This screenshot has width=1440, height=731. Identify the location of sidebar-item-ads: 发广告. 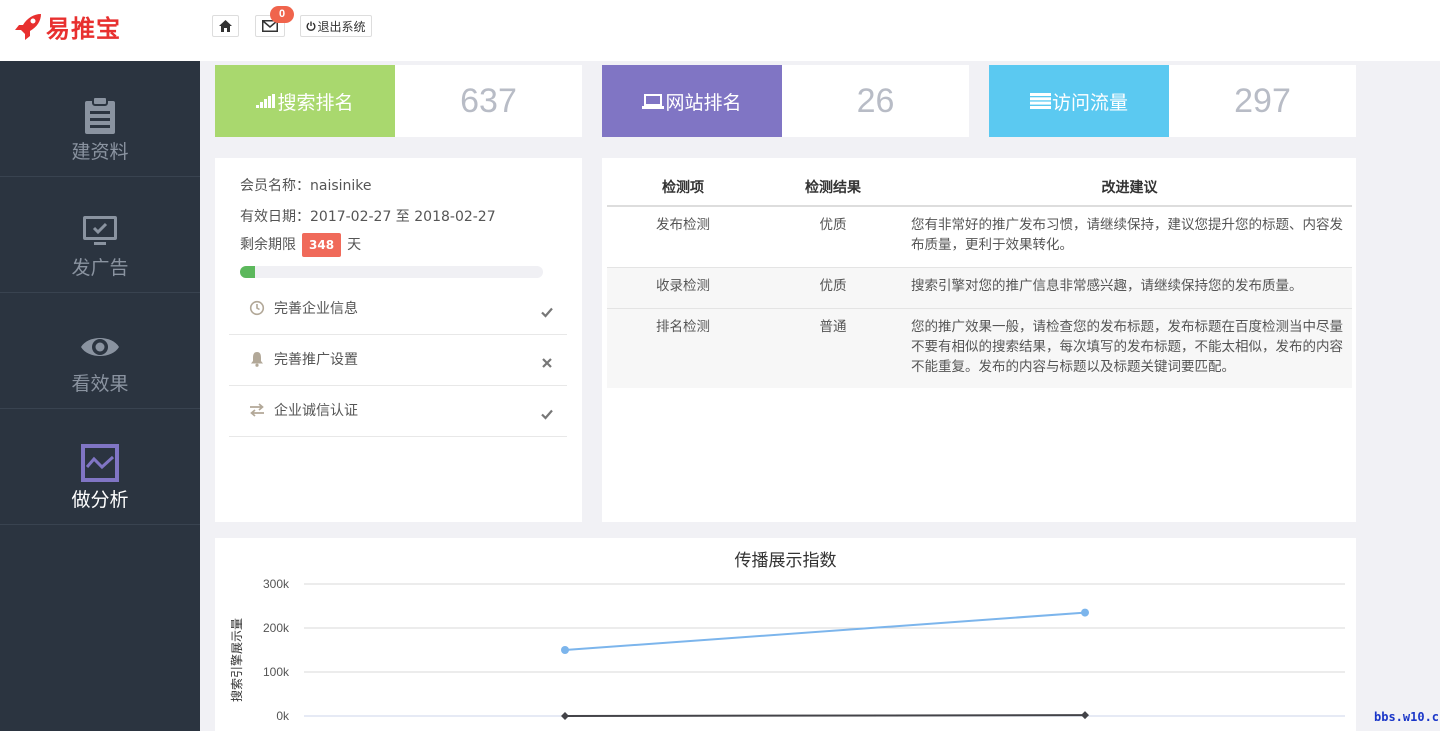
(100, 235).